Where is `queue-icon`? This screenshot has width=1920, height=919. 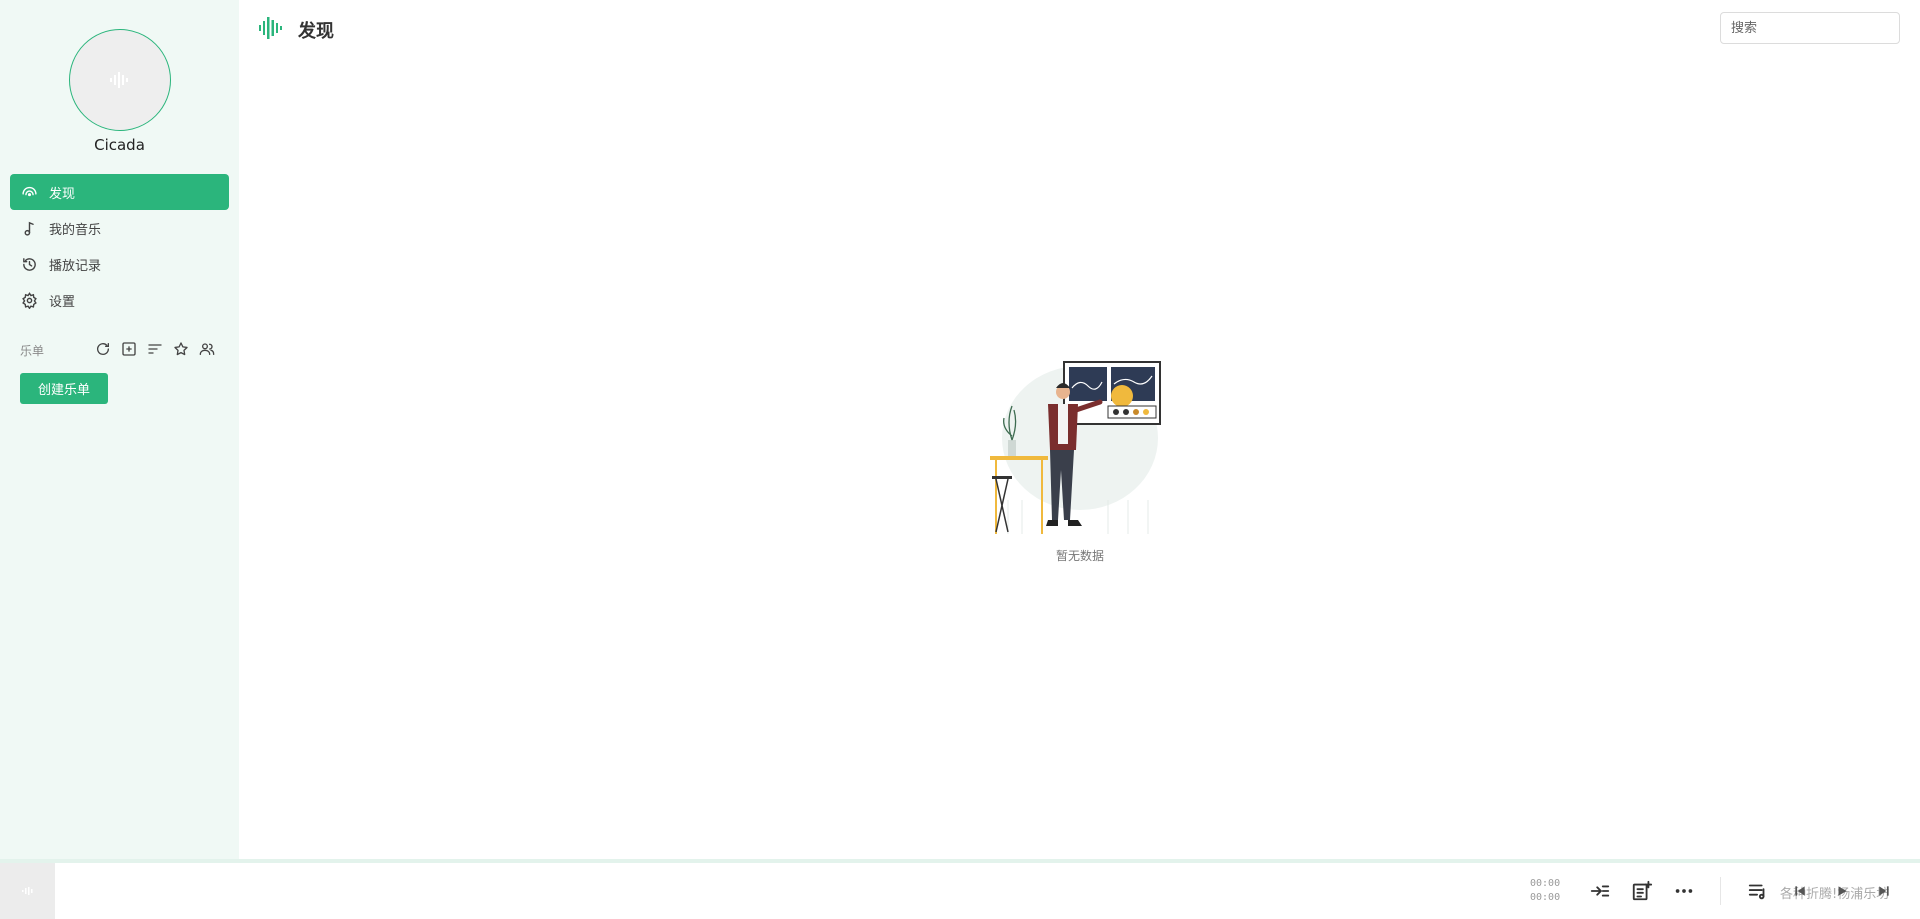 queue-icon is located at coordinates (1756, 892).